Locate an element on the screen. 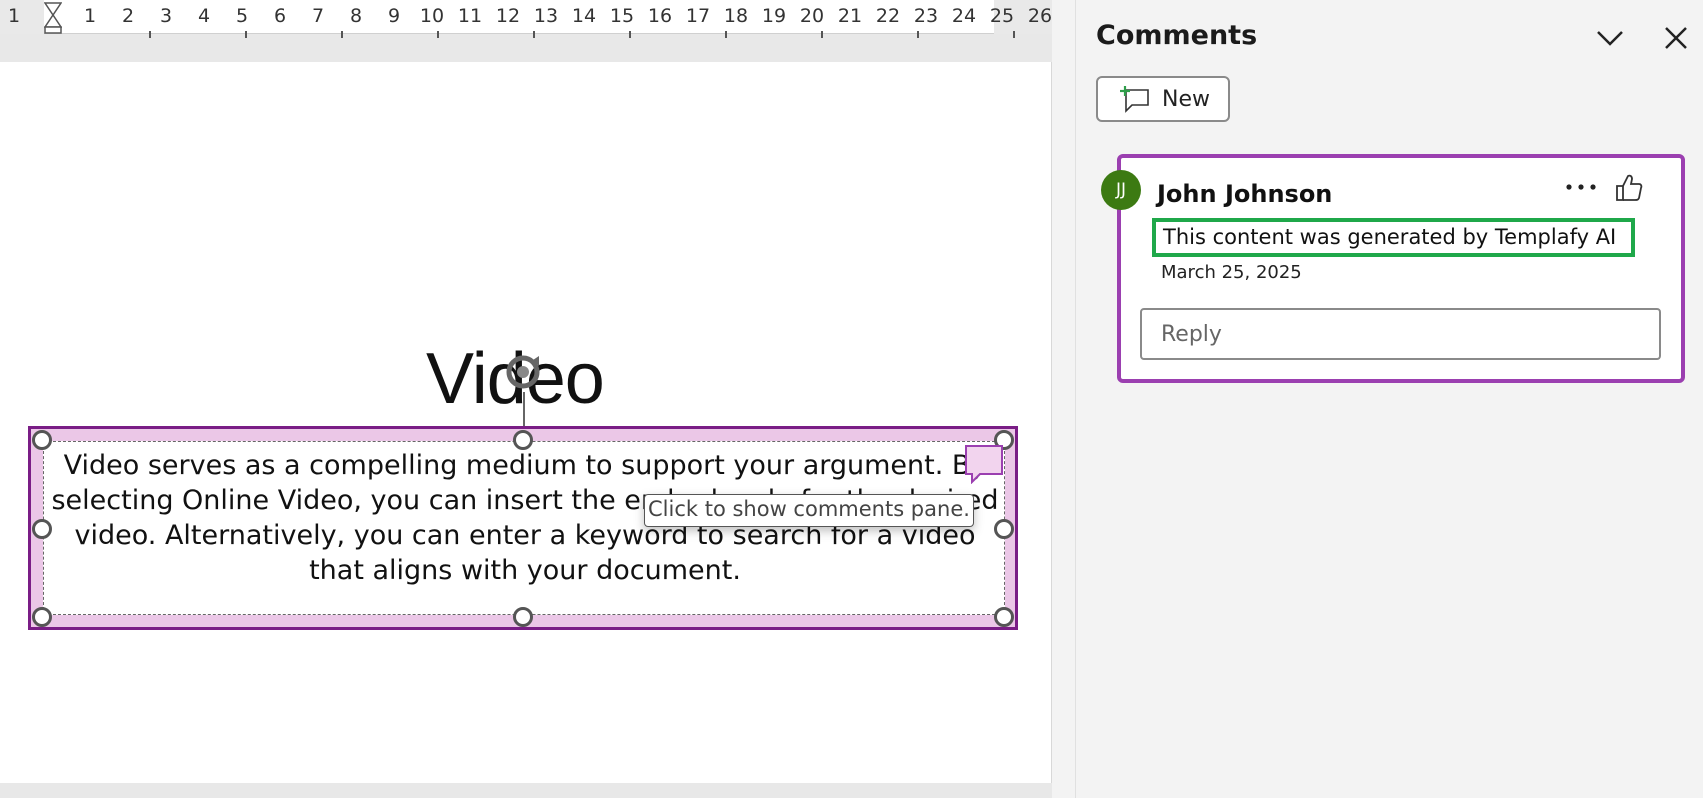 Image resolution: width=1703 pixels, height=798 pixels. rotate-handle-icon is located at coordinates (524, 372).